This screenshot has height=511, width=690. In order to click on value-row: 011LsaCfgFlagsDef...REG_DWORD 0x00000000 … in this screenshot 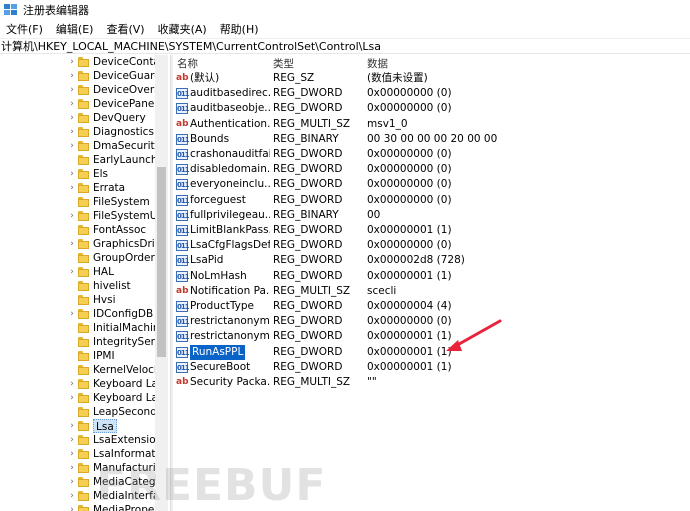, I will do `click(431, 245)`.